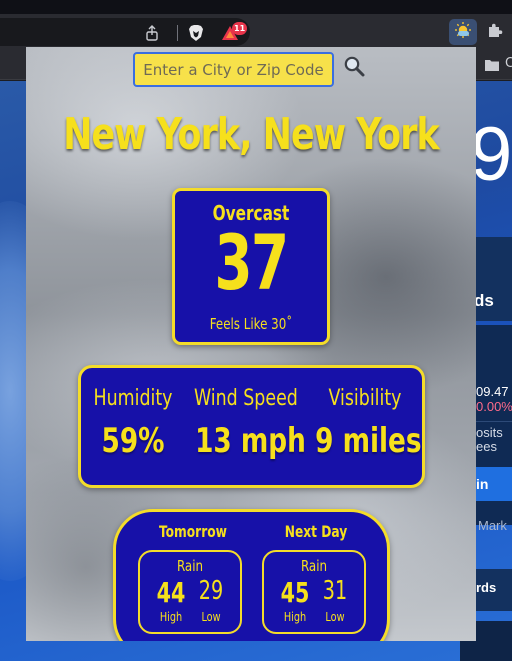  I want to click on background-text: ees, so click(486, 446).